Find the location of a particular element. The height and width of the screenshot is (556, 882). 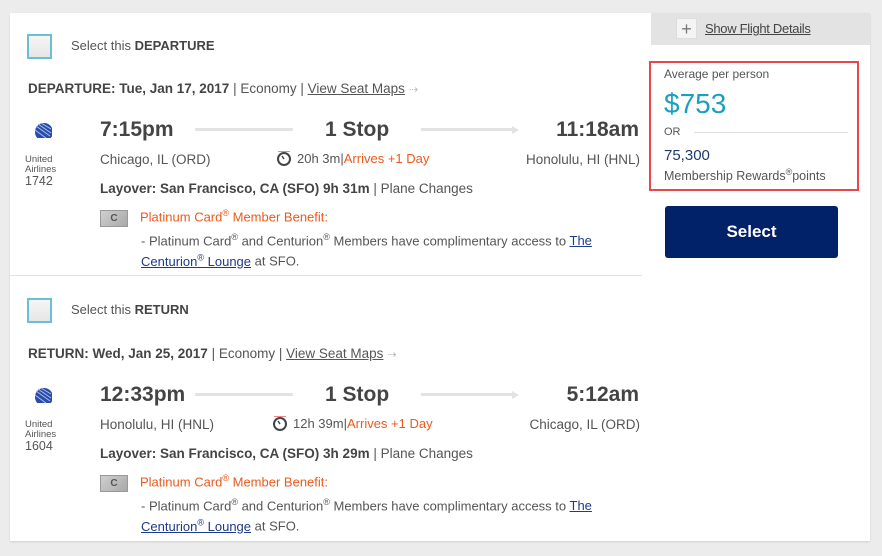

arrival-time: 11:18am is located at coordinates (597, 129).